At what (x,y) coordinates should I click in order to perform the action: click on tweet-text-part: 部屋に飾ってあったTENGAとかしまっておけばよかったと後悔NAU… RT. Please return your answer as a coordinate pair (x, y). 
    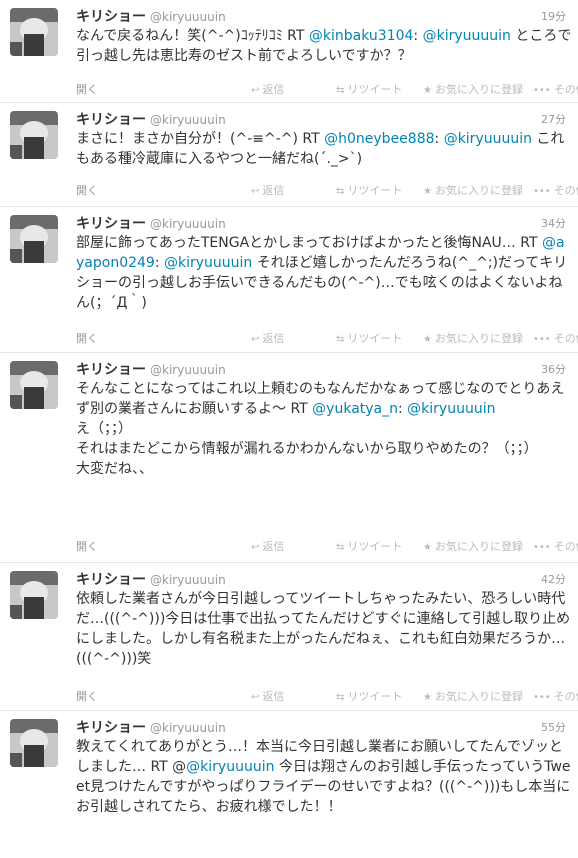
    Looking at the image, I should click on (309, 243).